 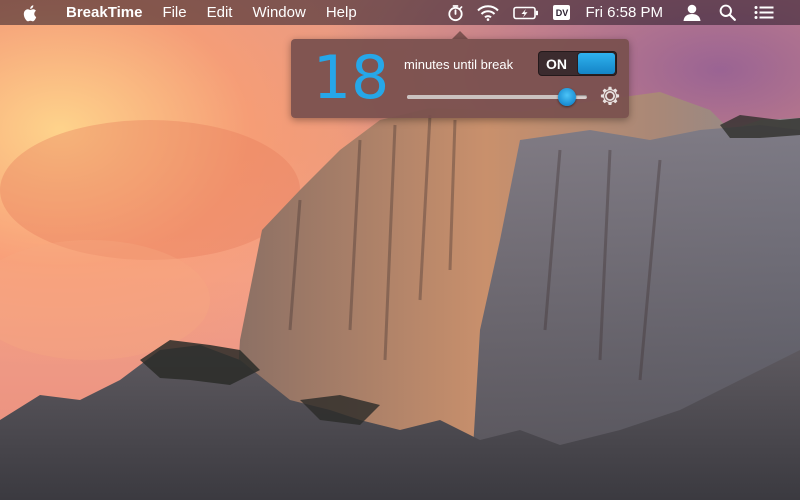 What do you see at coordinates (31, 13) in the screenshot?
I see `apple-icon` at bounding box center [31, 13].